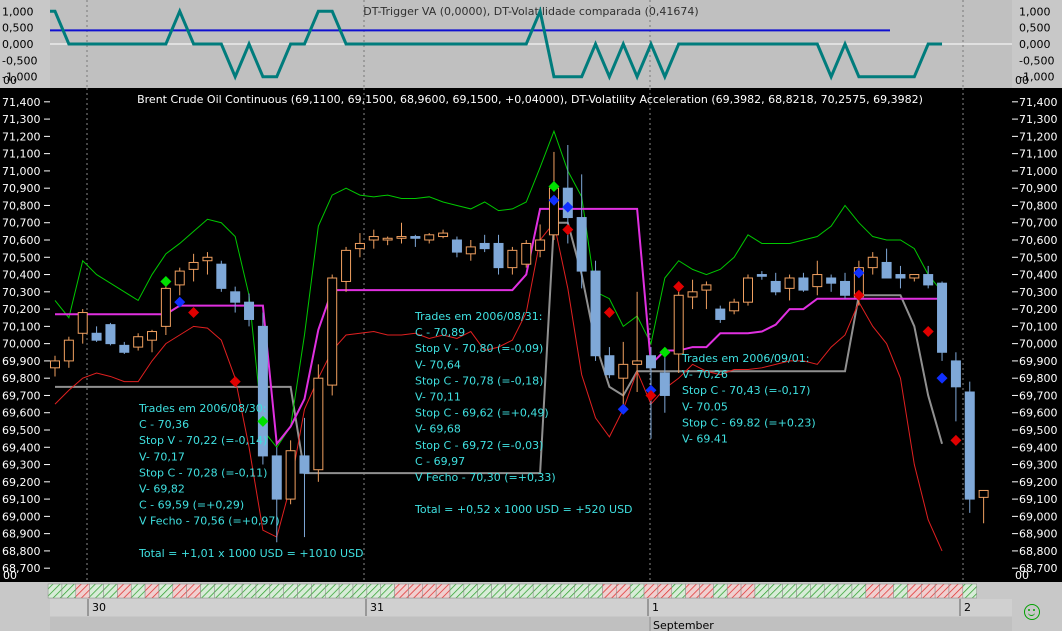 The height and width of the screenshot is (631, 1062). What do you see at coordinates (705, 406) in the screenshot?
I see `trade-note-line: V- 70.05` at bounding box center [705, 406].